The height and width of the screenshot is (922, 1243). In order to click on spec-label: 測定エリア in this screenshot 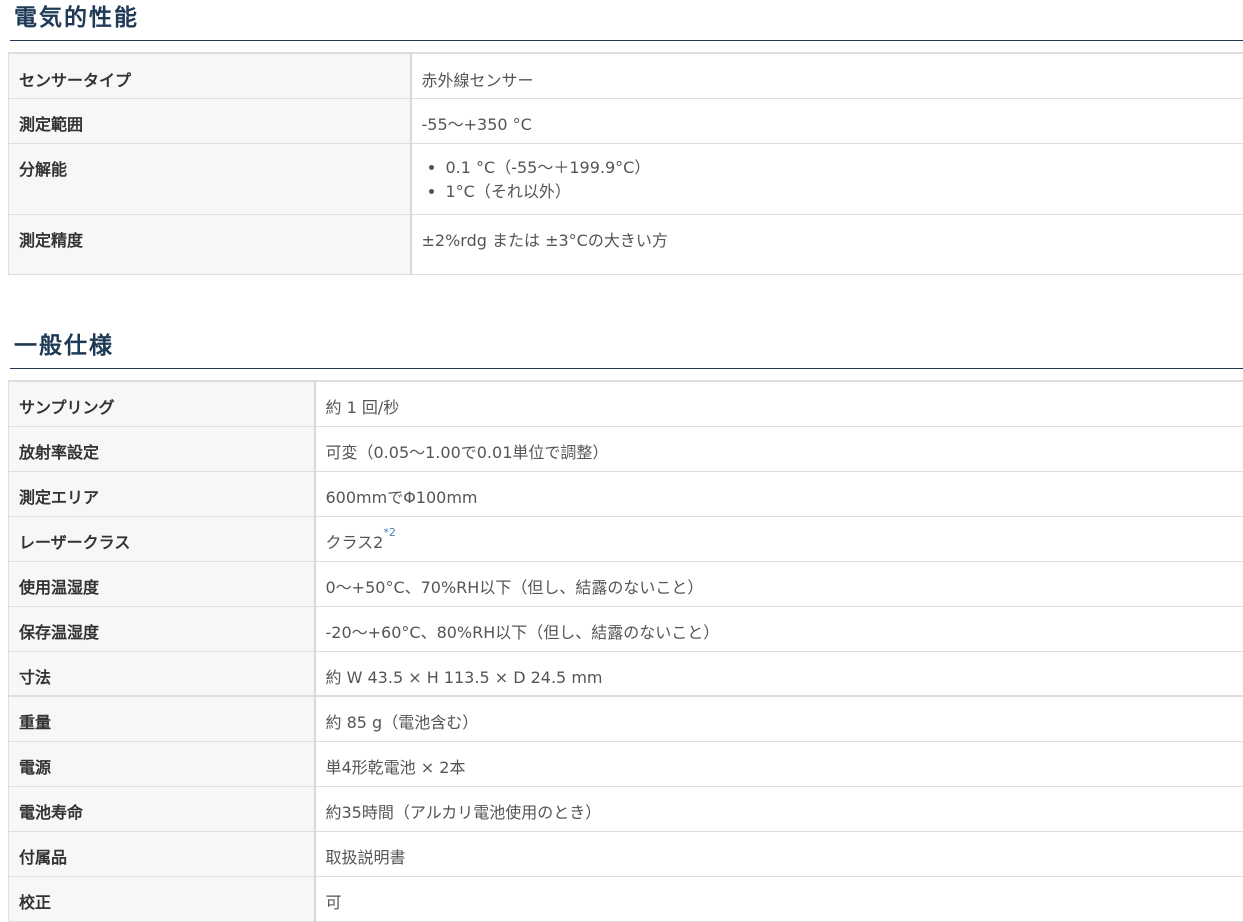, I will do `click(162, 493)`.